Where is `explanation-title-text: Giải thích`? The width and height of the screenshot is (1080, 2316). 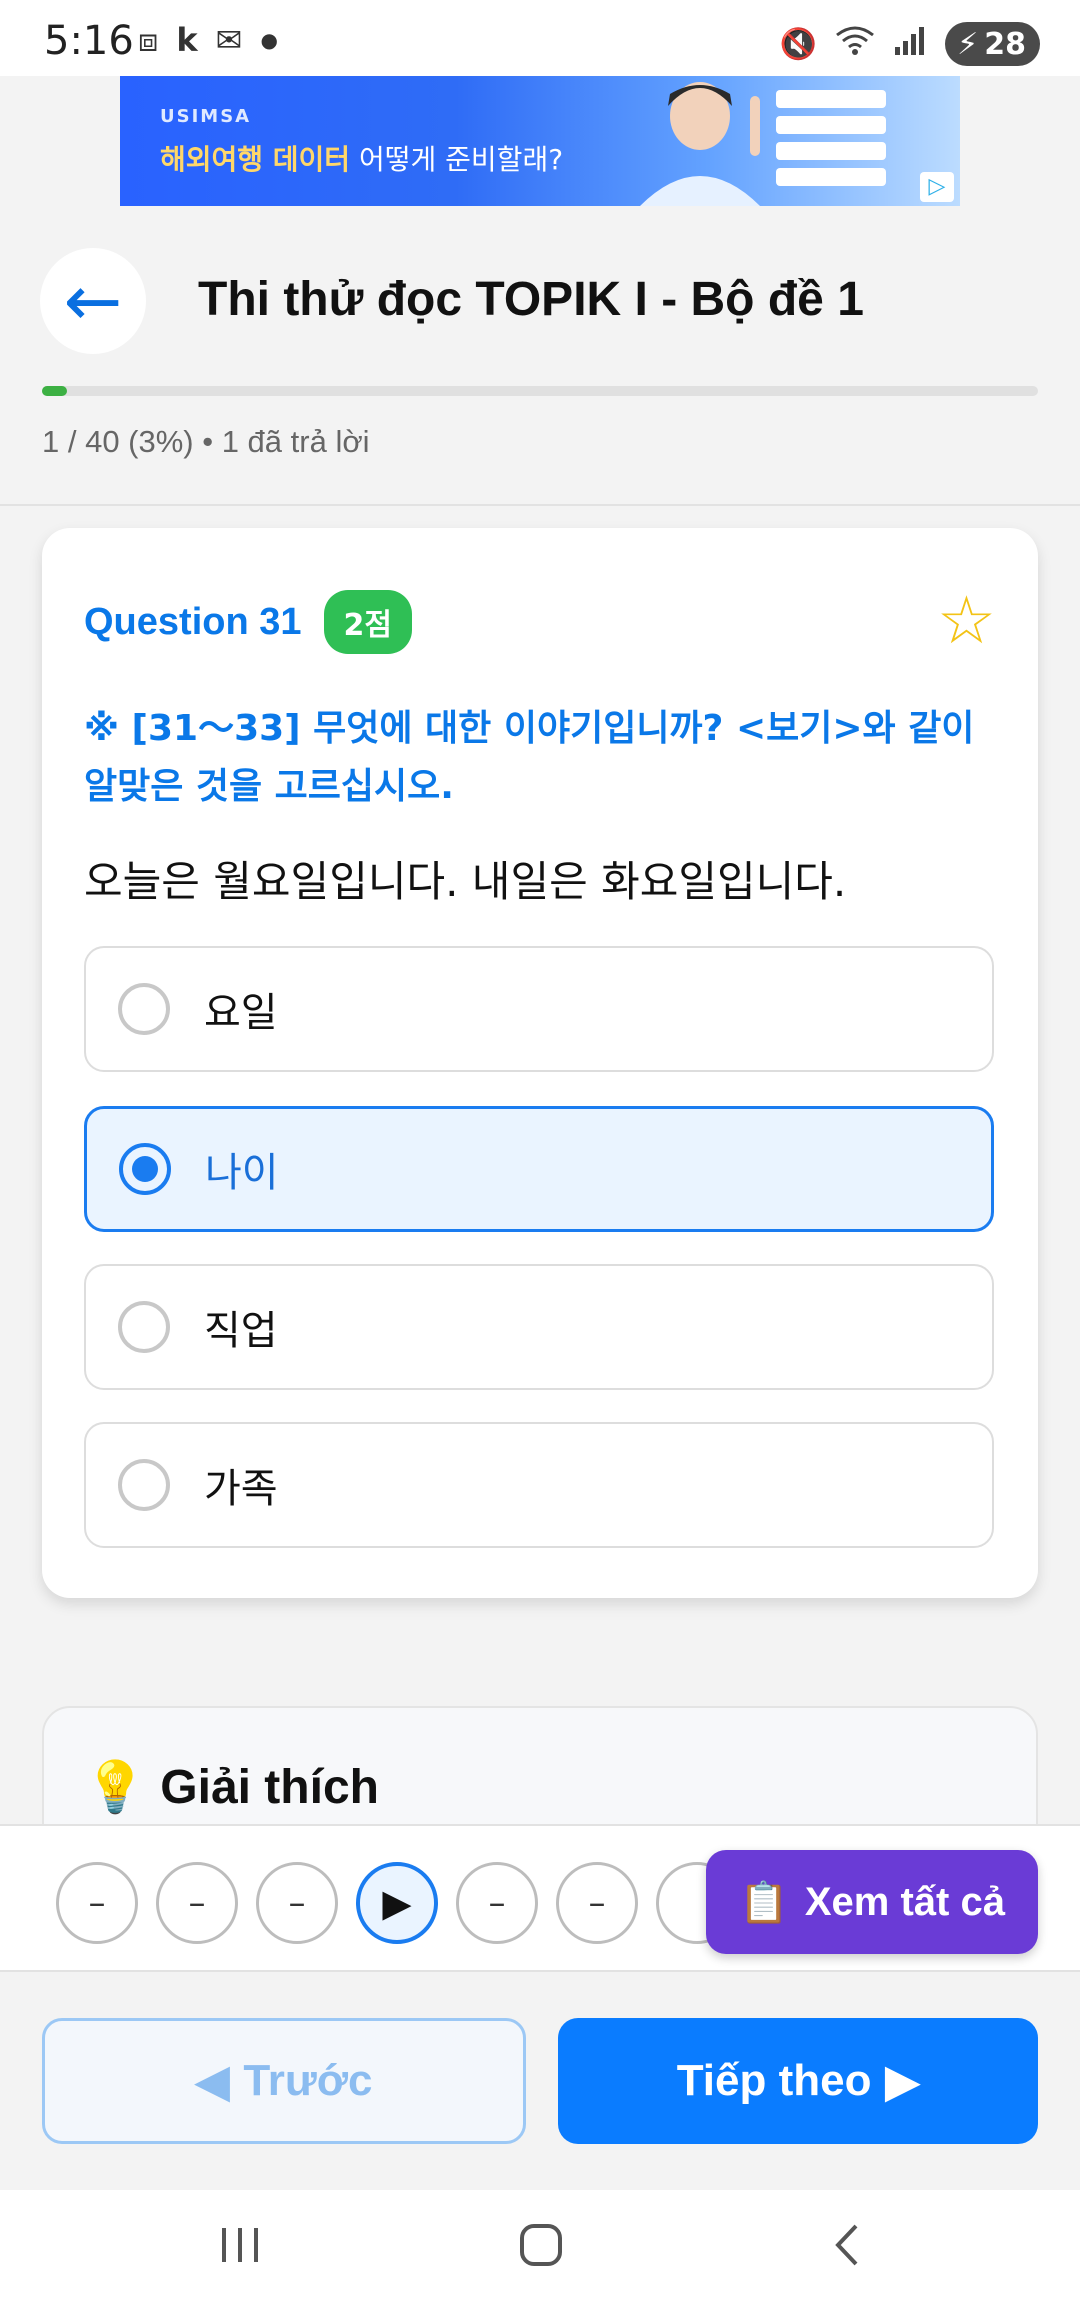 explanation-title-text: Giải thích is located at coordinates (269, 1787).